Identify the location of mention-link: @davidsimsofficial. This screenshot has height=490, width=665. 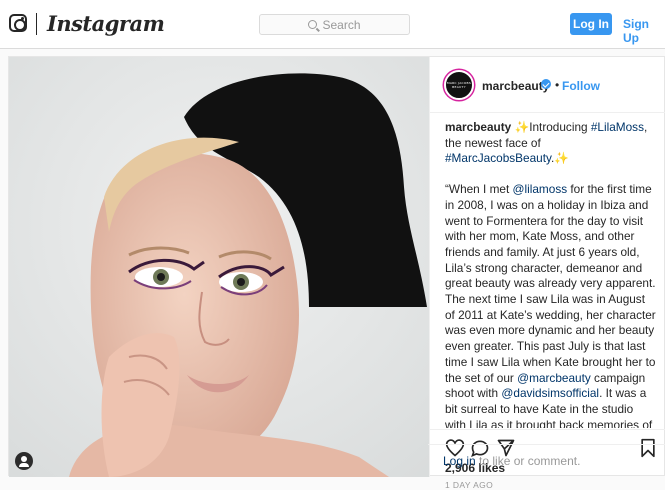
(550, 393).